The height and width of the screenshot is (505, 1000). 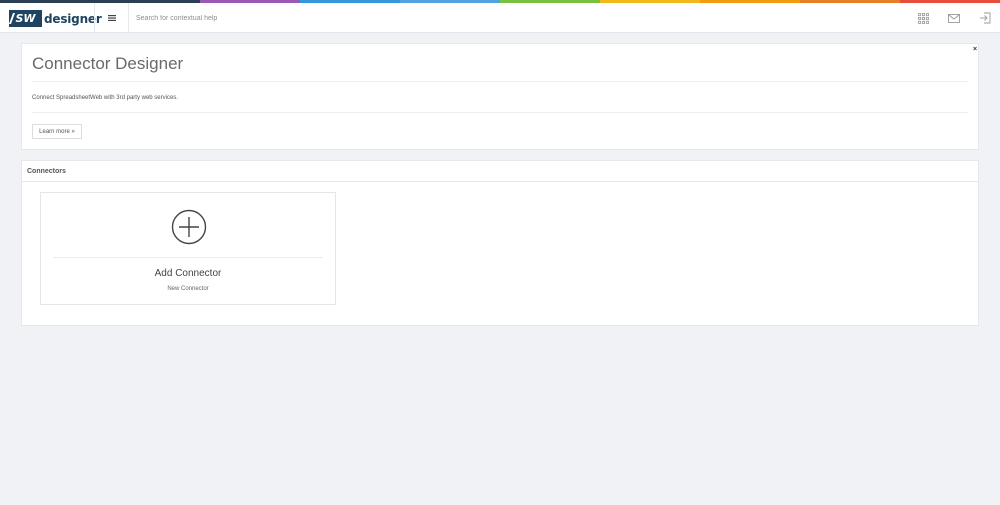 What do you see at coordinates (500, 181) in the screenshot?
I see `section-divider` at bounding box center [500, 181].